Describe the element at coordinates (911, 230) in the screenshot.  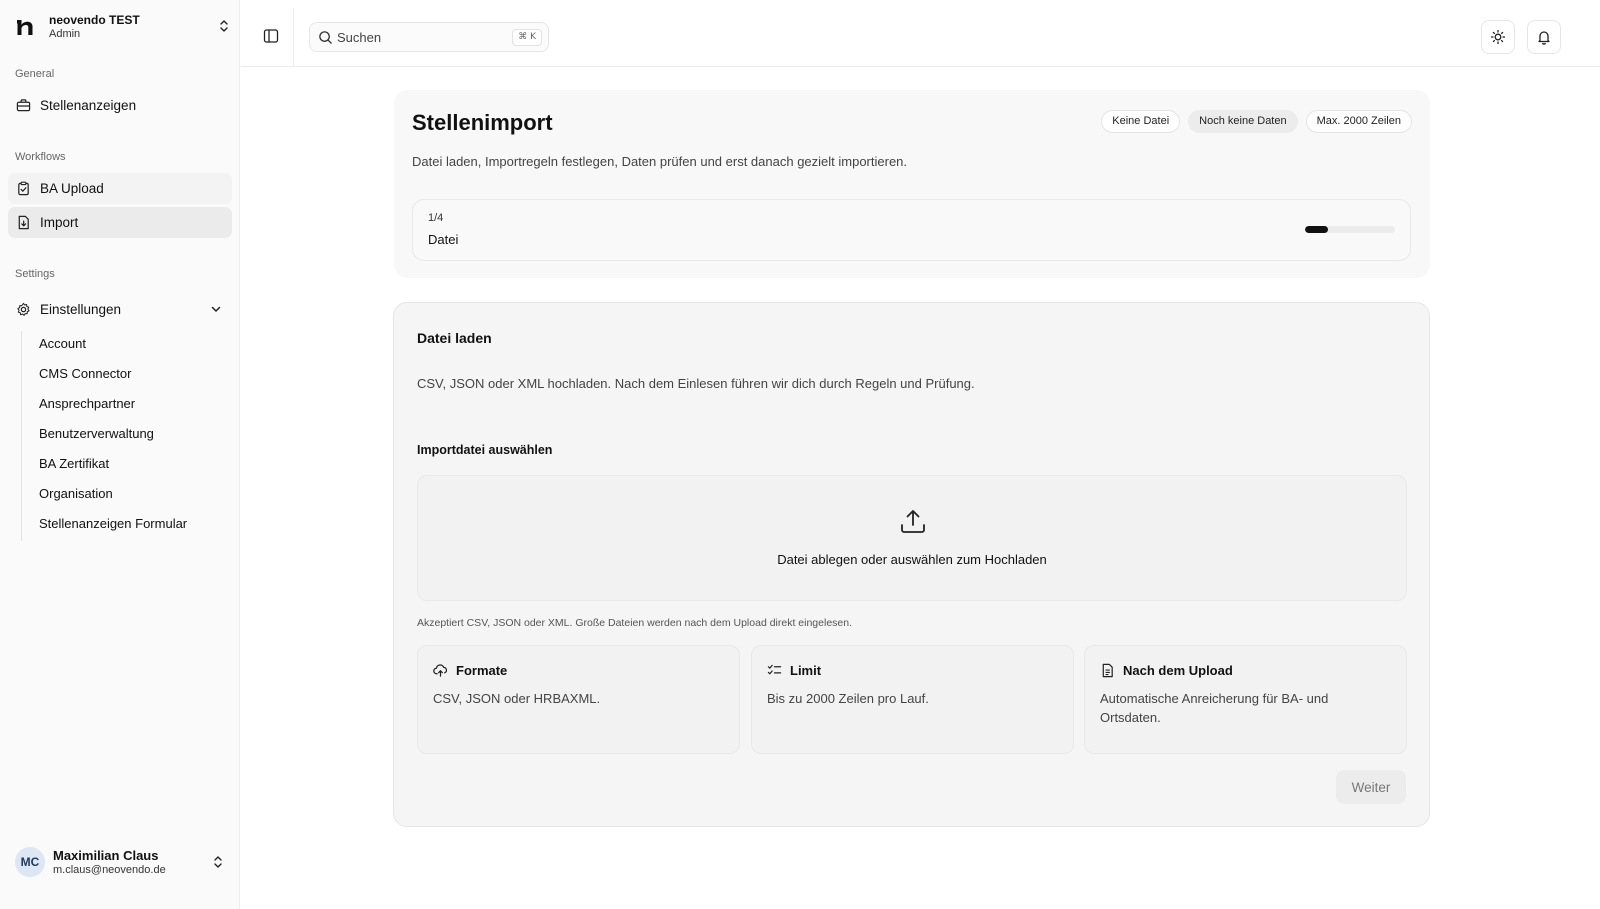
I see `step-indicator: 1/4 Datei` at that location.